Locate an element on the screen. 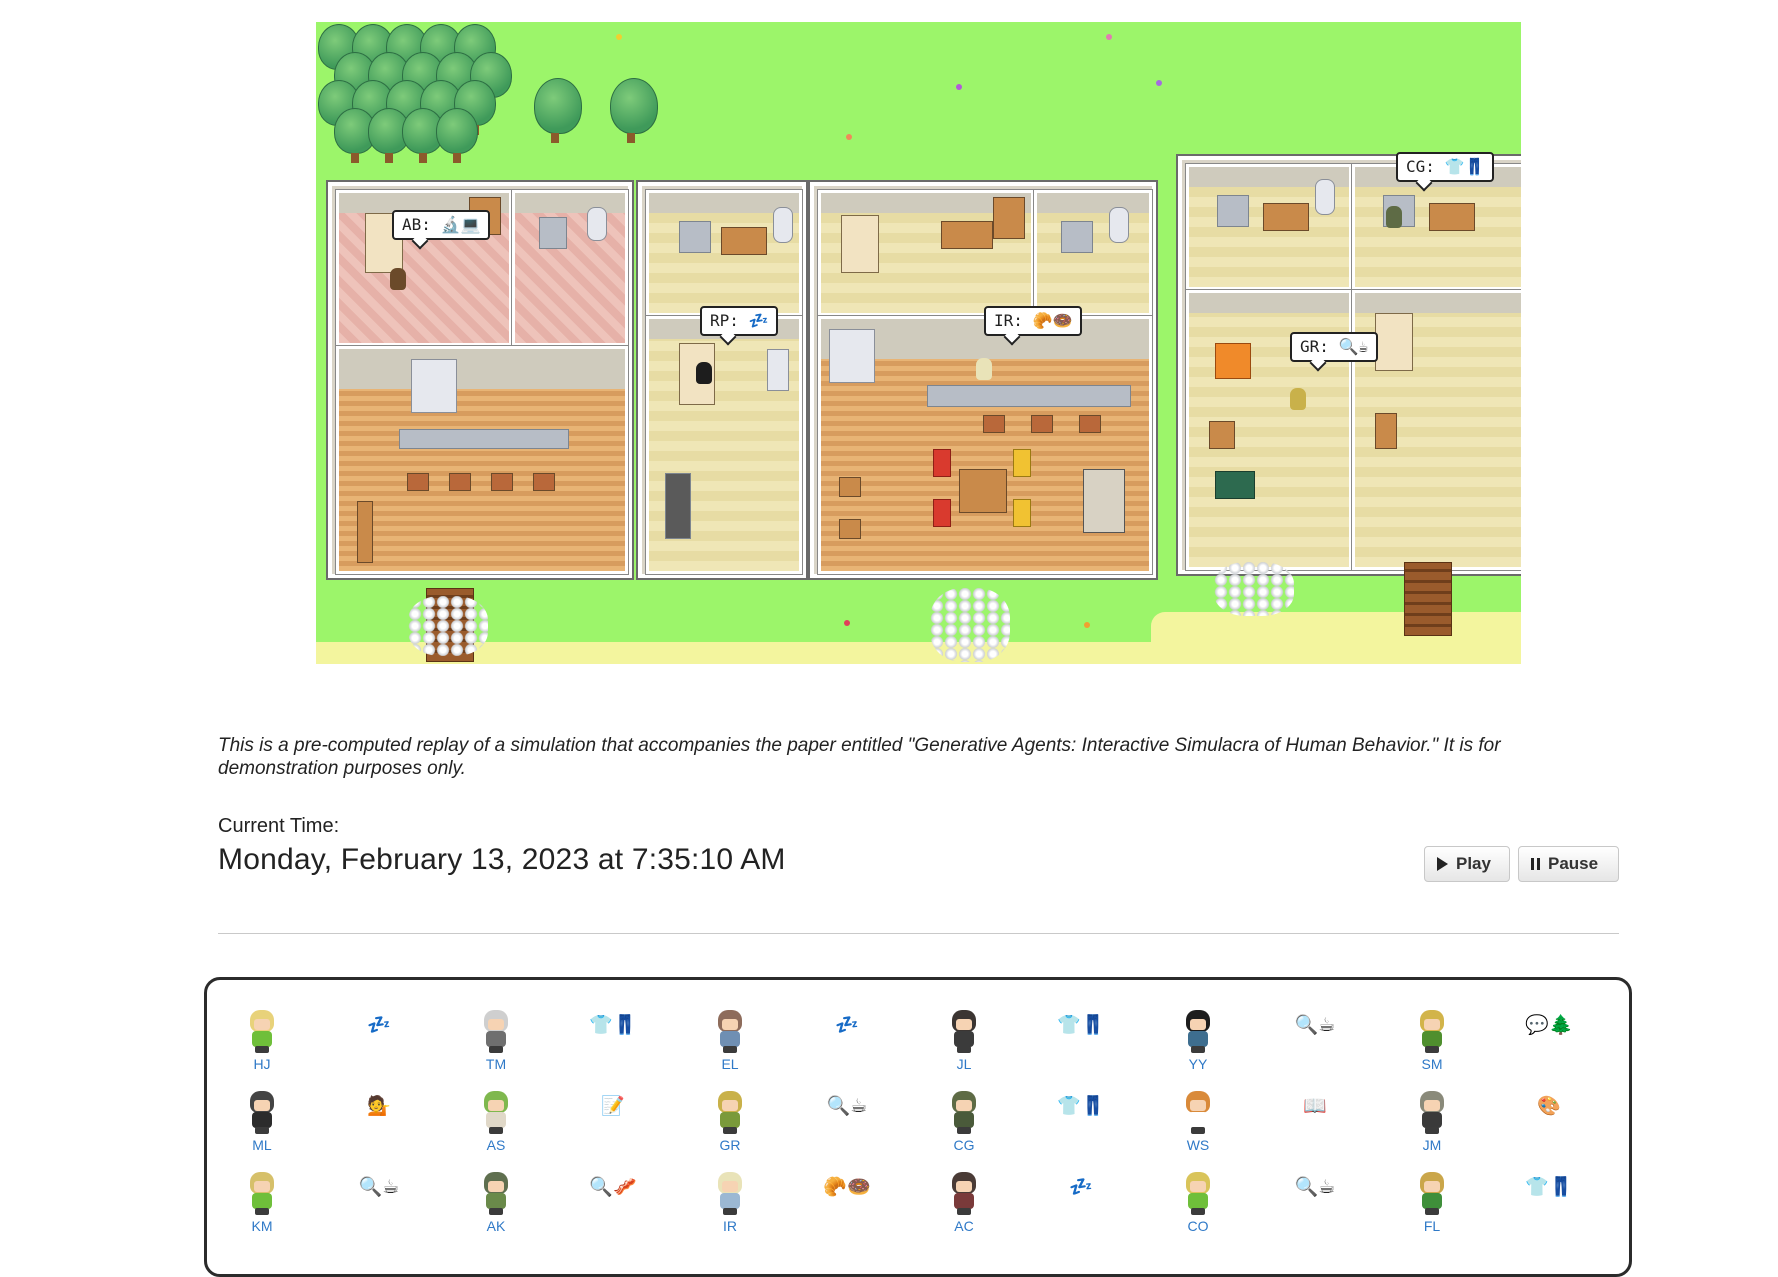 The width and height of the screenshot is (1778, 1277). agent-initials: CO is located at coordinates (1198, 1226).